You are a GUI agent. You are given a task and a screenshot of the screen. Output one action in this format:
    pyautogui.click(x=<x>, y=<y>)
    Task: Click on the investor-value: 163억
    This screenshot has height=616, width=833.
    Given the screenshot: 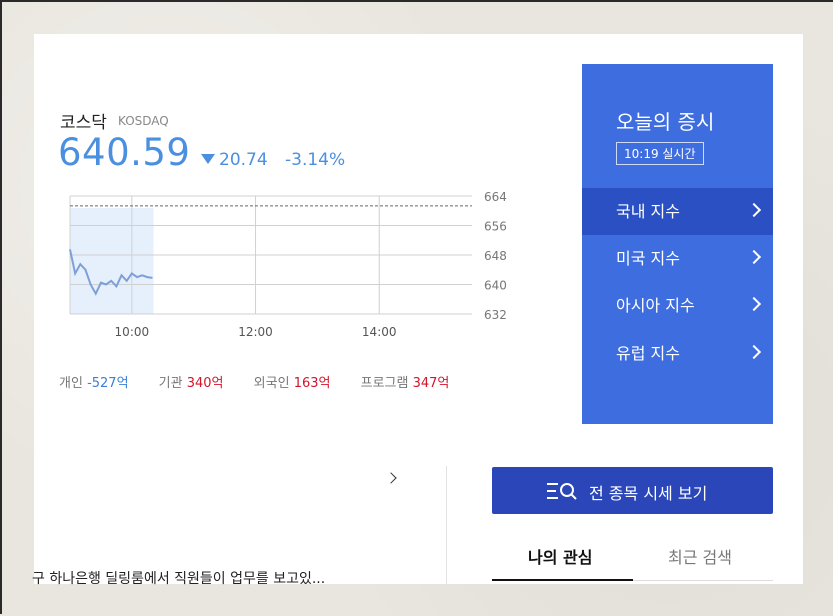 What is the action you would take?
    pyautogui.click(x=312, y=383)
    